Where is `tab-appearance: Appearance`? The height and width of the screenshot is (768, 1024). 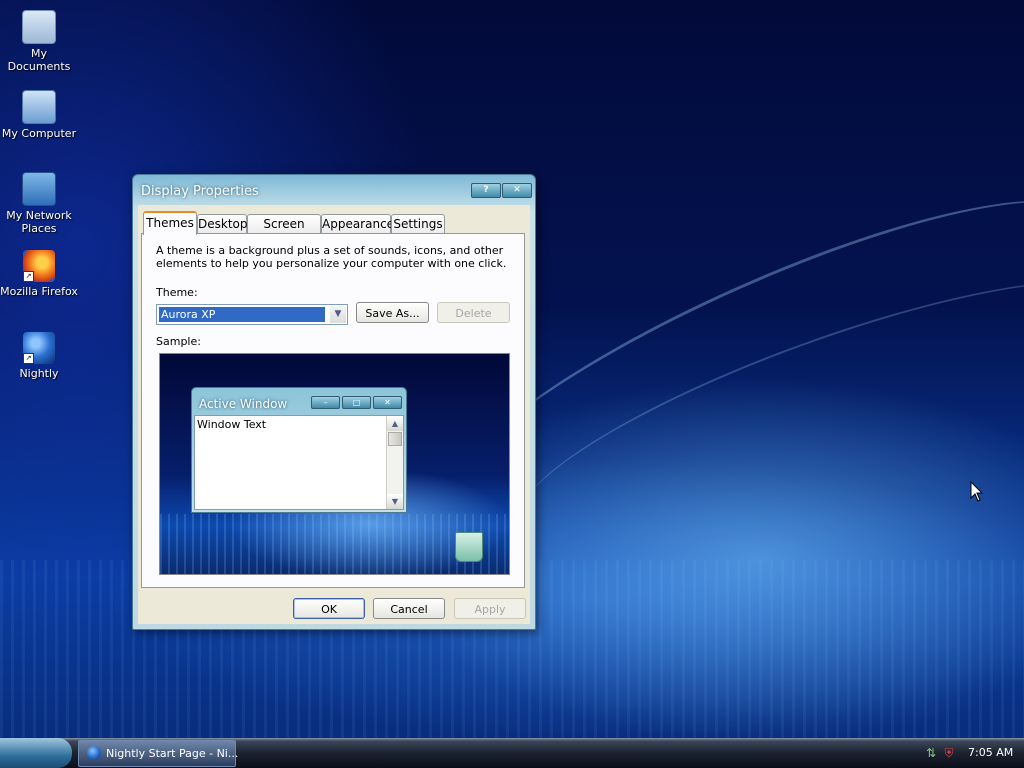
tab-appearance: Appearance is located at coordinates (357, 223).